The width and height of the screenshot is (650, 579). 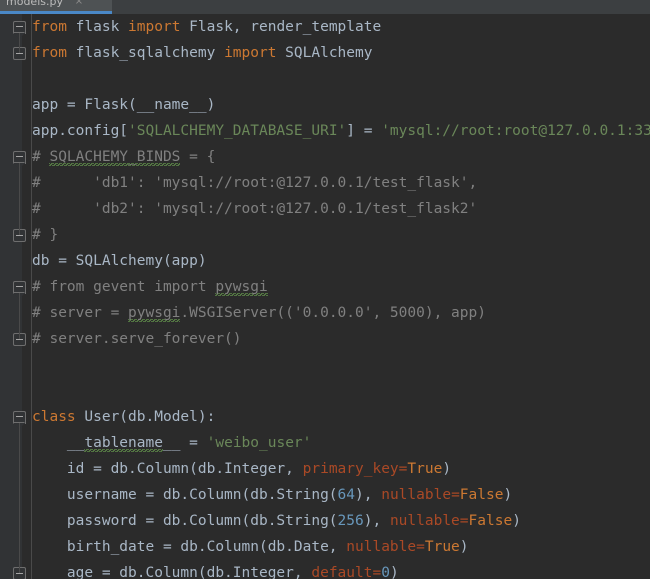 I want to click on code-token: .WSGIServer(('0.0.0.0', 5000), app), so click(x=333, y=313).